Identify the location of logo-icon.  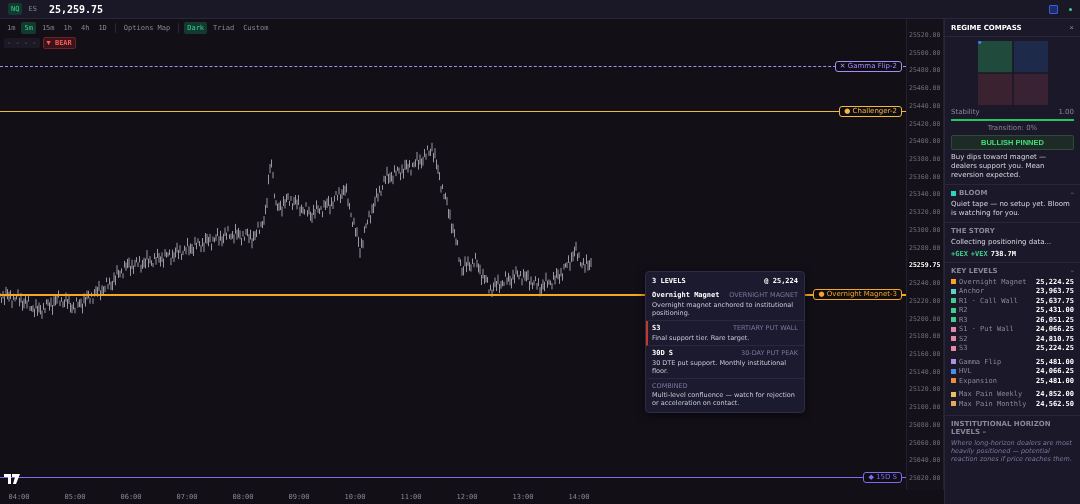
(12, 479).